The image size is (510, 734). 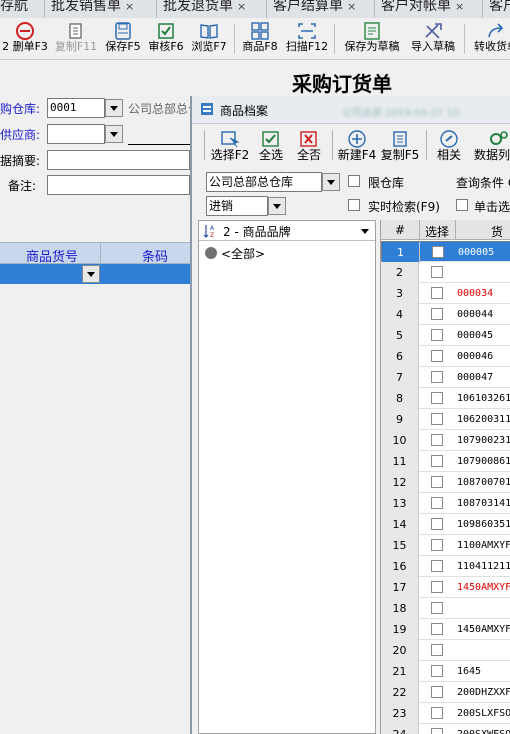 What do you see at coordinates (357, 147) in the screenshot?
I see `new-button: 新建F4` at bounding box center [357, 147].